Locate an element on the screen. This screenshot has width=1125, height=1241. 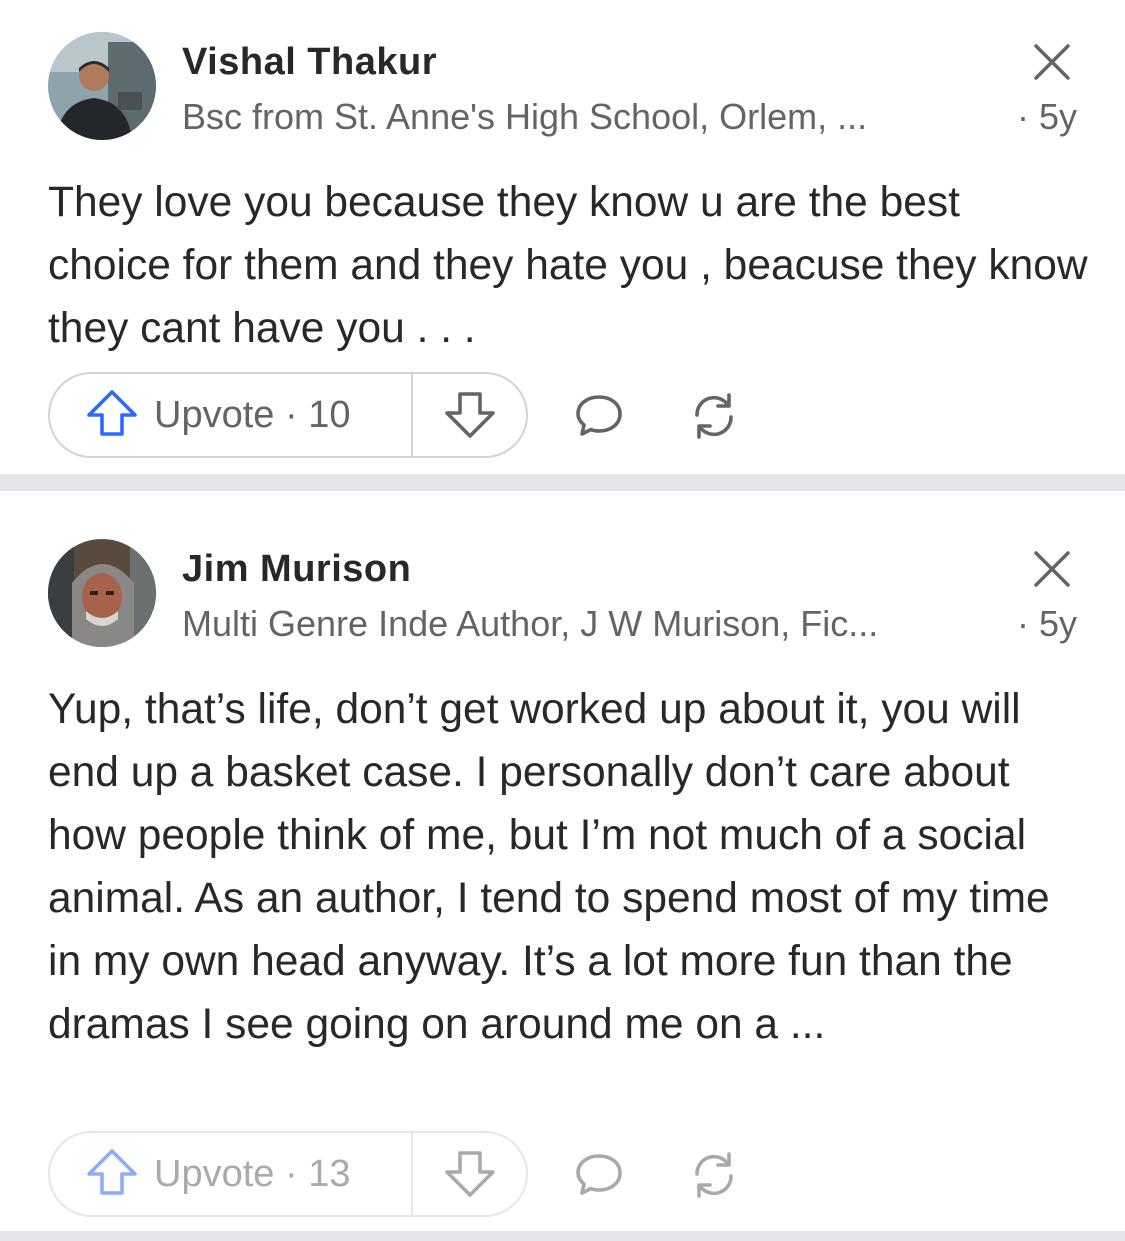
upvote-label: Upvote · 10 is located at coordinates (252, 415).